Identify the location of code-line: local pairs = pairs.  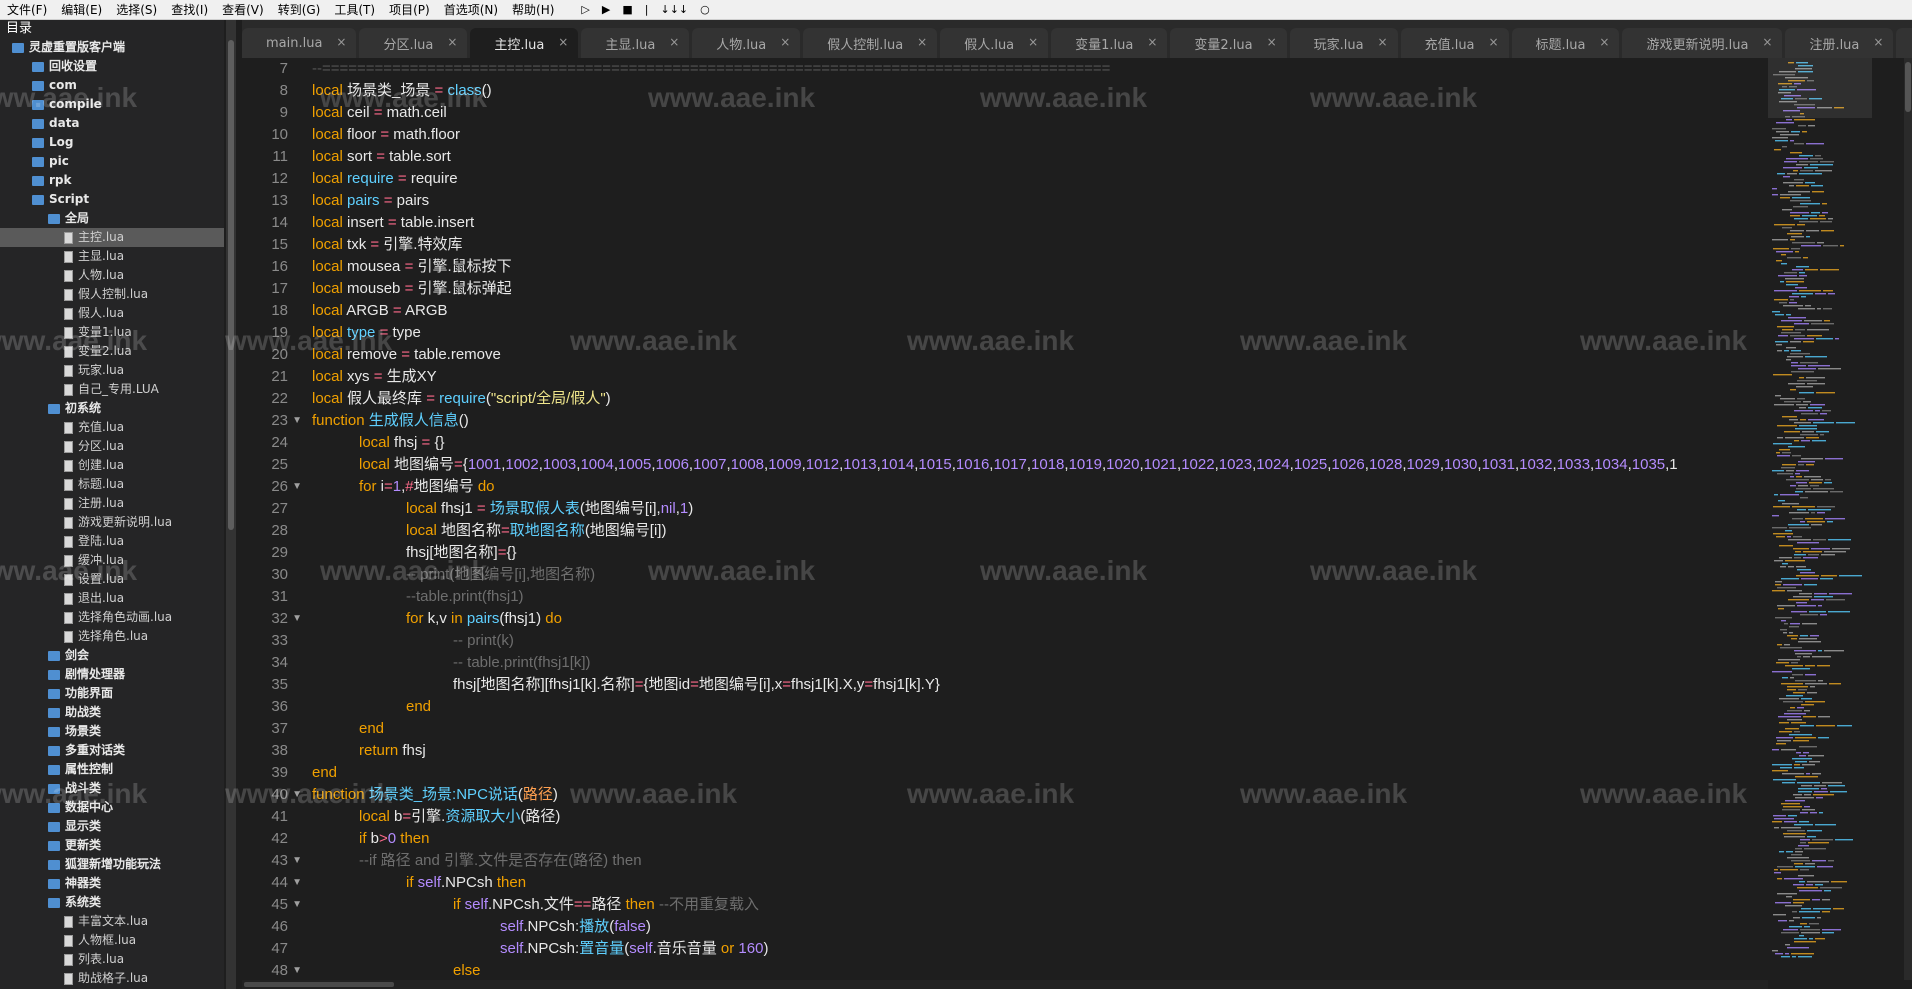
(1040, 201).